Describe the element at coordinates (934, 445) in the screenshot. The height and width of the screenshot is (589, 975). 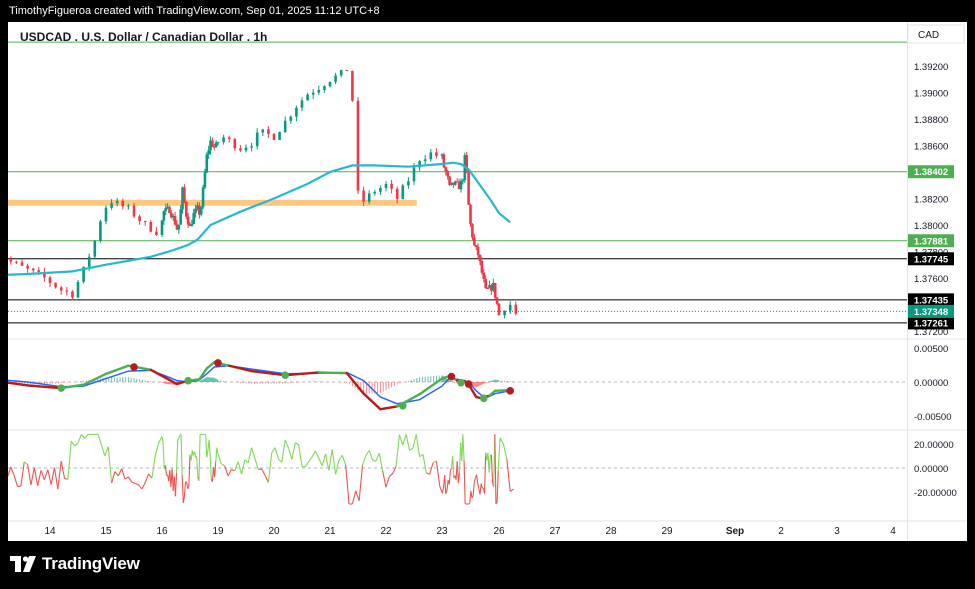
I see `oscillator-tick-label: 20.00000` at that location.